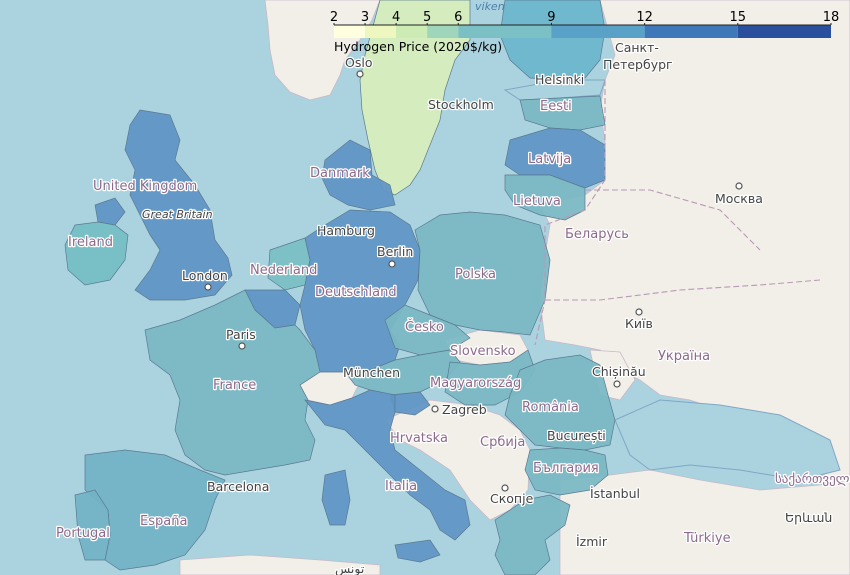 The height and width of the screenshot is (575, 850). Describe the element at coordinates (550, 407) in the screenshot. I see `label-romania: România` at that location.